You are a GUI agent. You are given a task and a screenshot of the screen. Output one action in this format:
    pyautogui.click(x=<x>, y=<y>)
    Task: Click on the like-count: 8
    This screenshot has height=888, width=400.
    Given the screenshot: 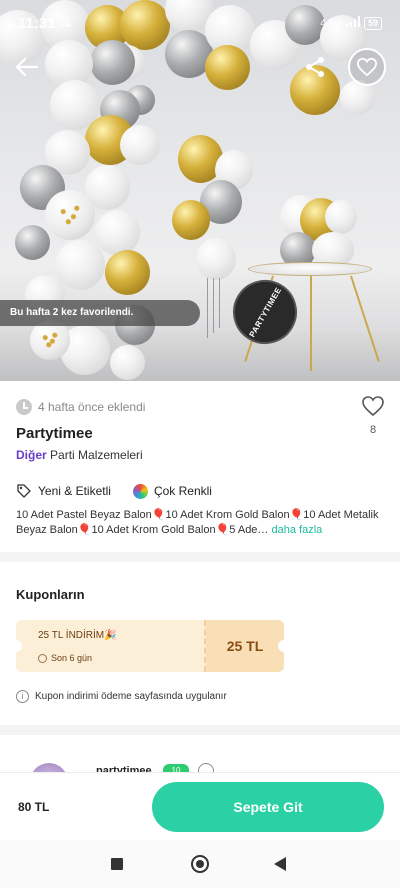 What is the action you would take?
    pyautogui.click(x=373, y=430)
    